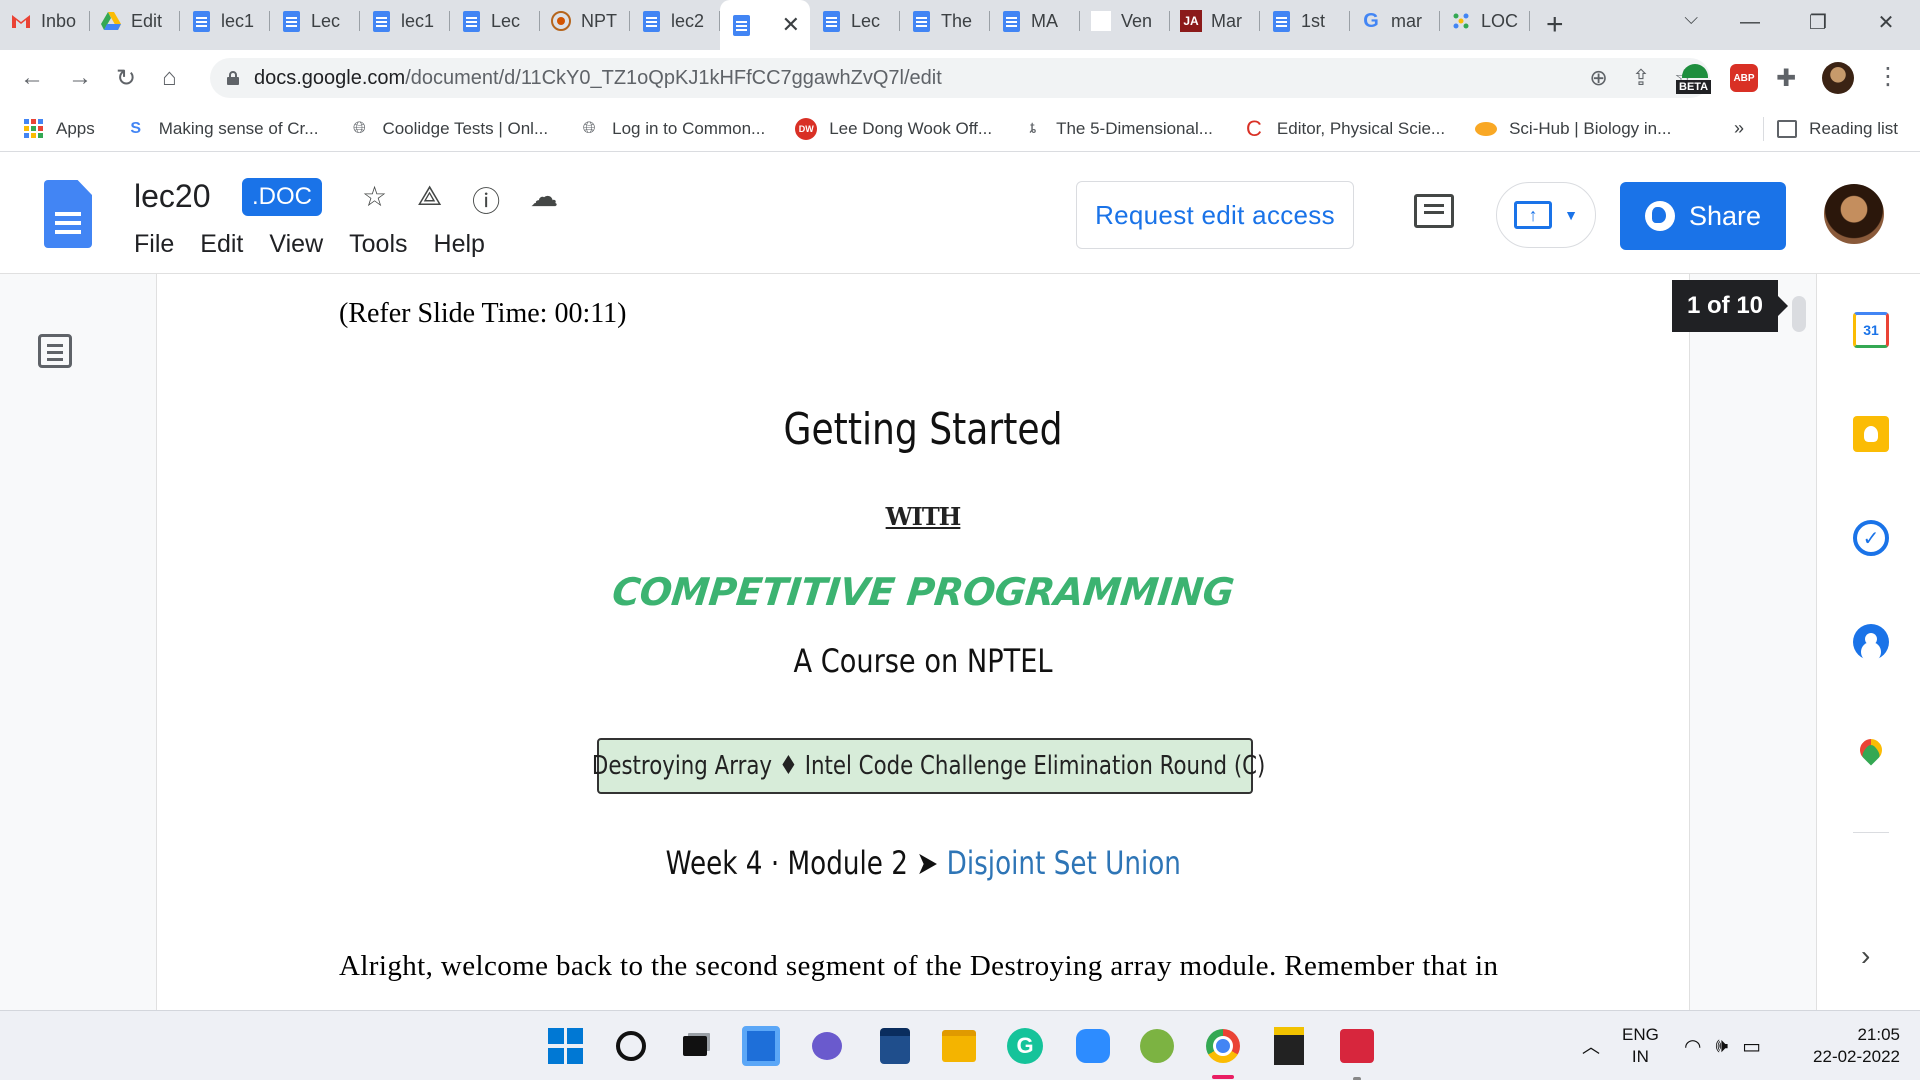 The width and height of the screenshot is (1920, 1080). What do you see at coordinates (135, 21) in the screenshot?
I see `tab-drive: Edit` at bounding box center [135, 21].